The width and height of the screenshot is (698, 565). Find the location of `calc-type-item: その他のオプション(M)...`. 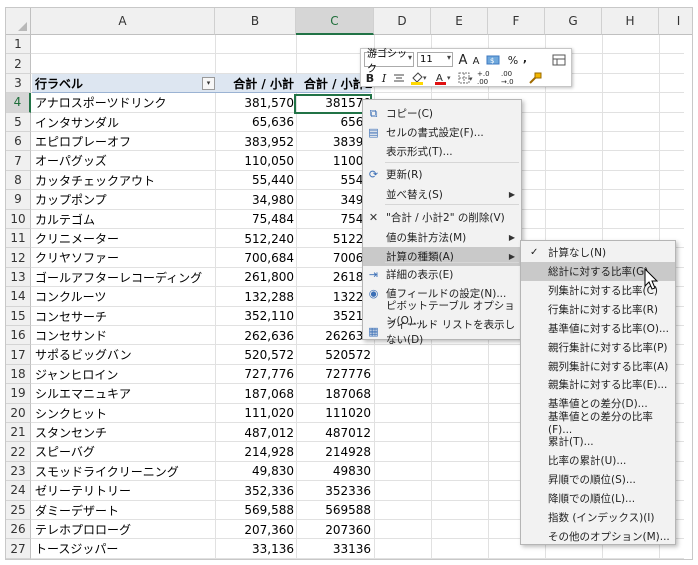

calc-type-item: その他のオプション(M)... is located at coordinates (598, 536).